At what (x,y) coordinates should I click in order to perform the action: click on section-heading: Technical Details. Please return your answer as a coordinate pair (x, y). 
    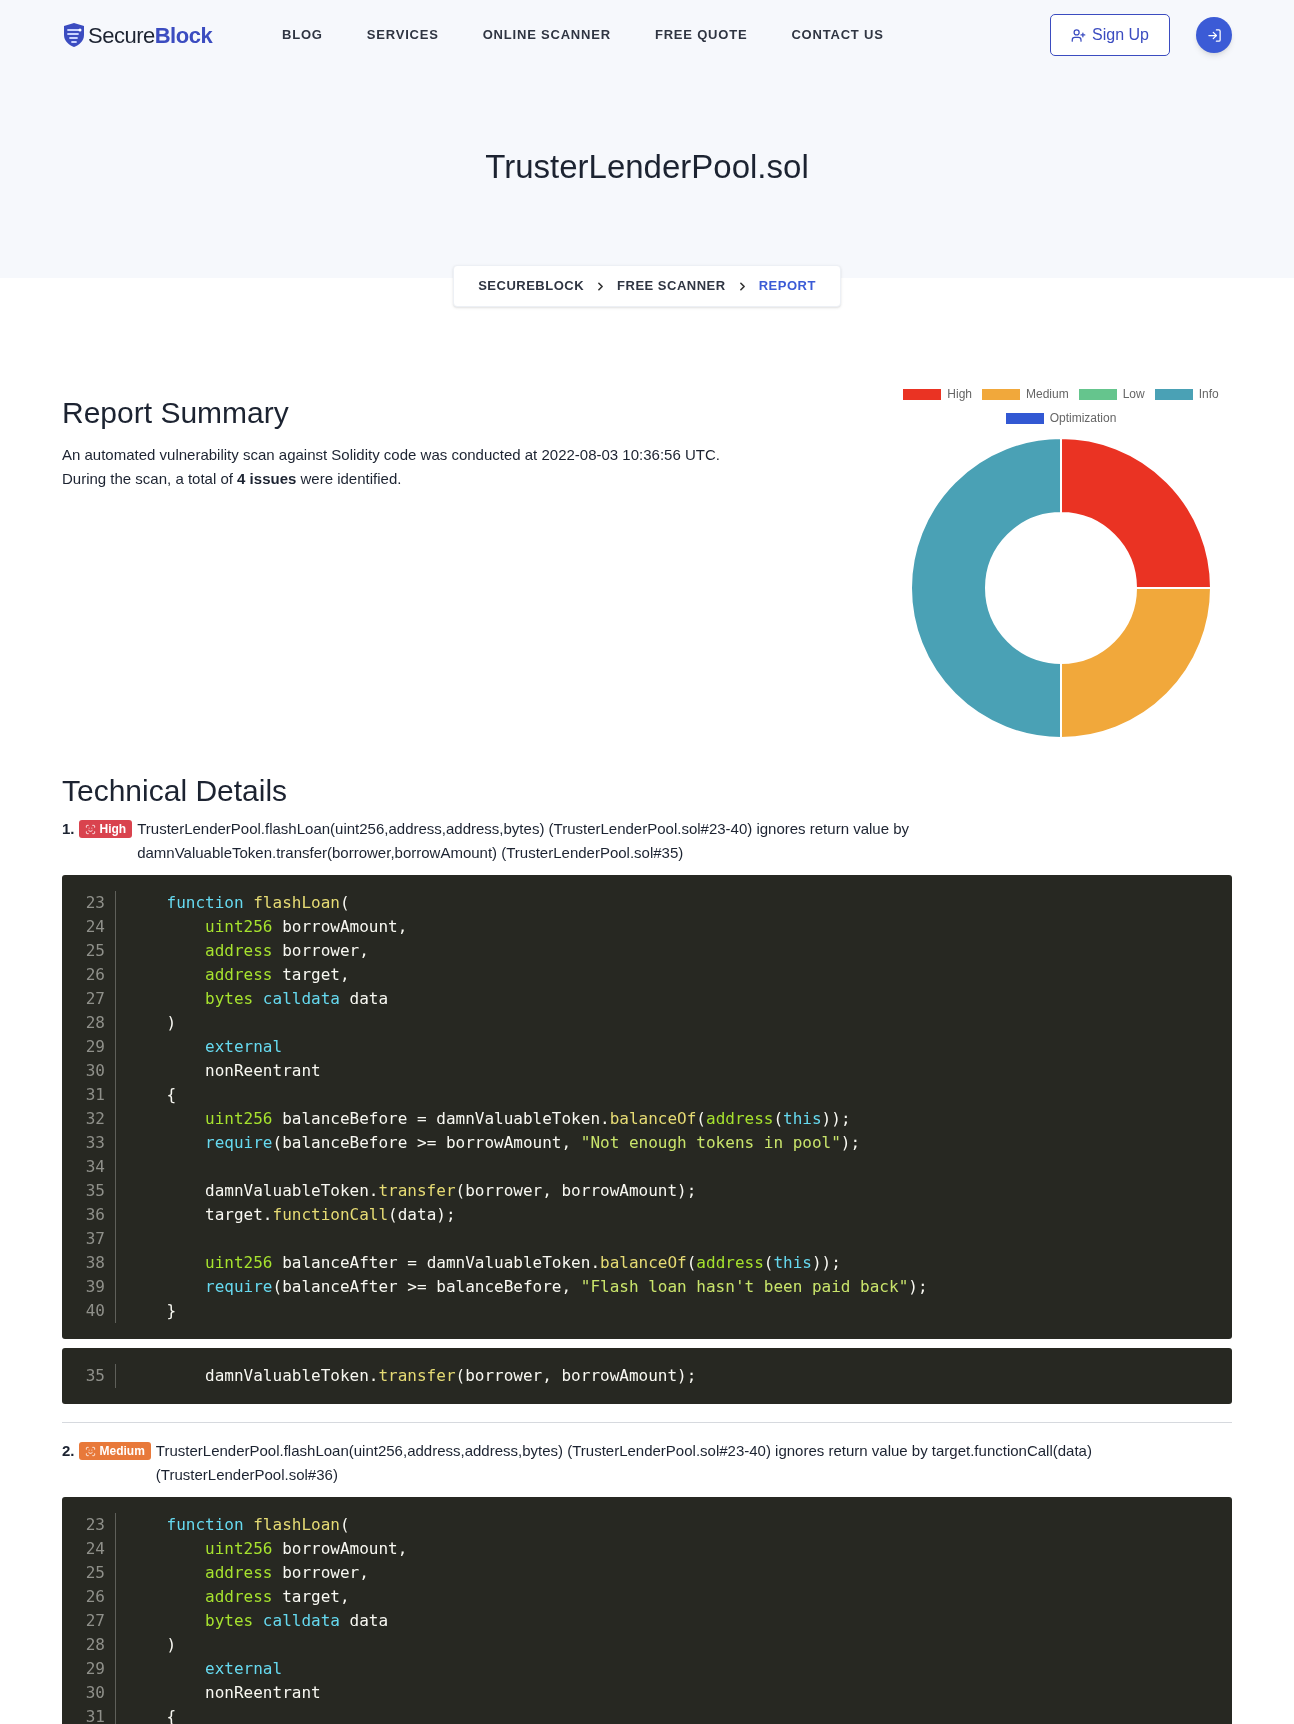
    Looking at the image, I should click on (175, 791).